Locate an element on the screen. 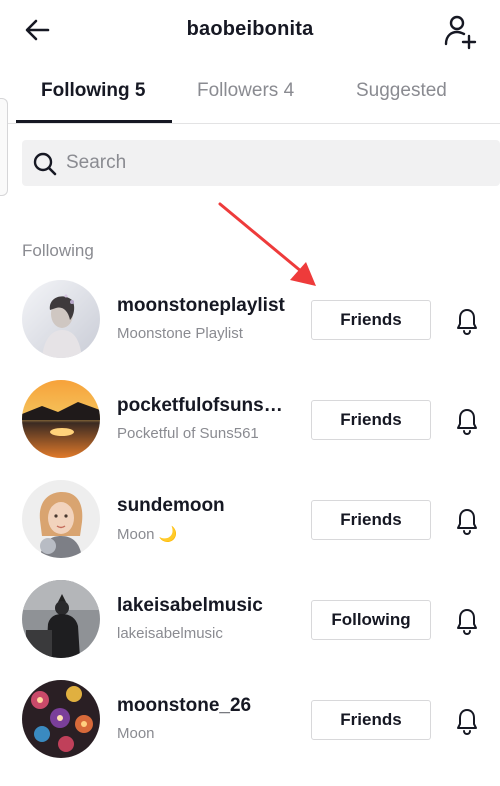 The image size is (500, 786). search-icon is located at coordinates (45, 164).